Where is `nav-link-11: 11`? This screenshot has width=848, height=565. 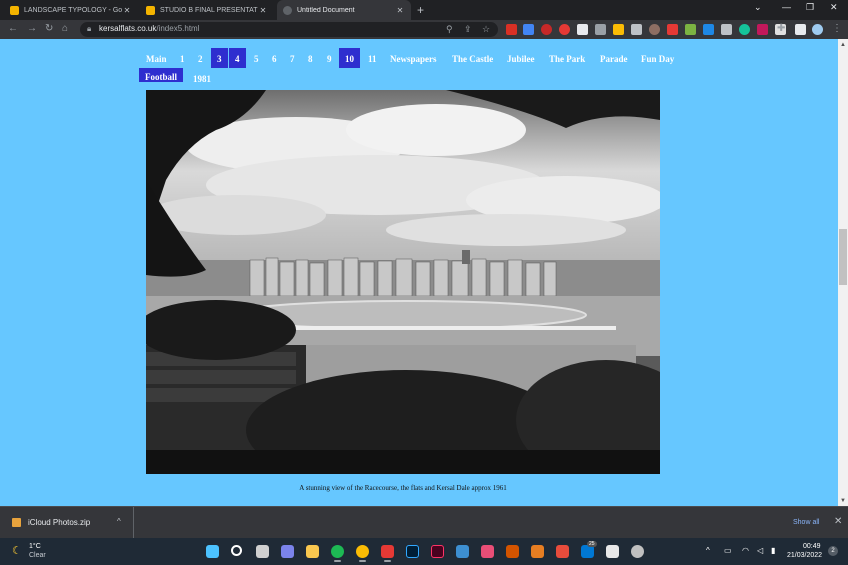 nav-link-11: 11 is located at coordinates (372, 59).